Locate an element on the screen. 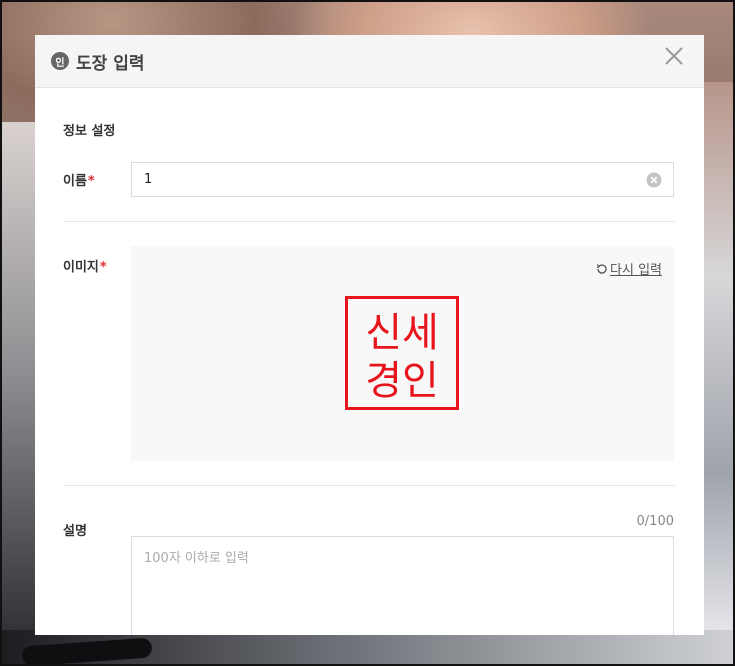 The width and height of the screenshot is (735, 666). name-row: 이름* is located at coordinates (369, 179).